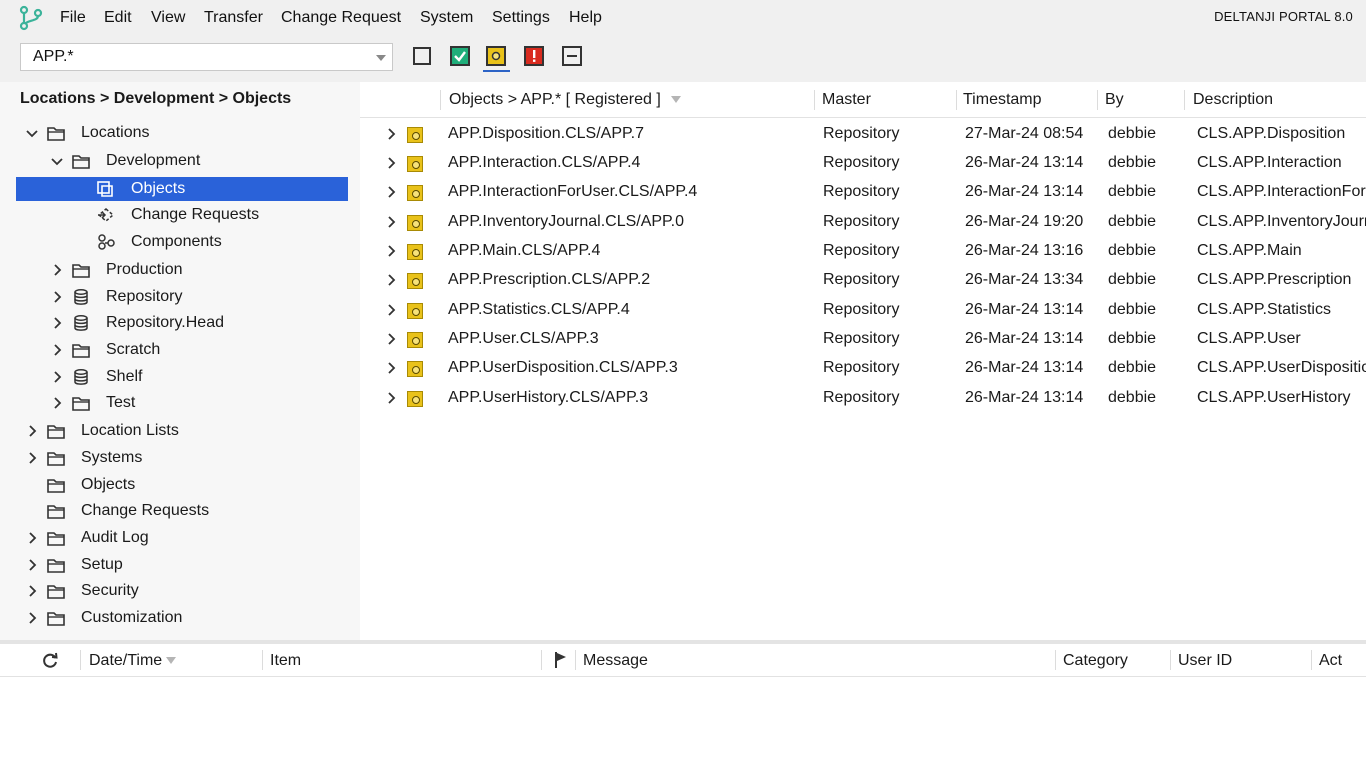 The width and height of the screenshot is (1366, 768). Describe the element at coordinates (846, 100) in the screenshot. I see `column-header-master: Master` at that location.